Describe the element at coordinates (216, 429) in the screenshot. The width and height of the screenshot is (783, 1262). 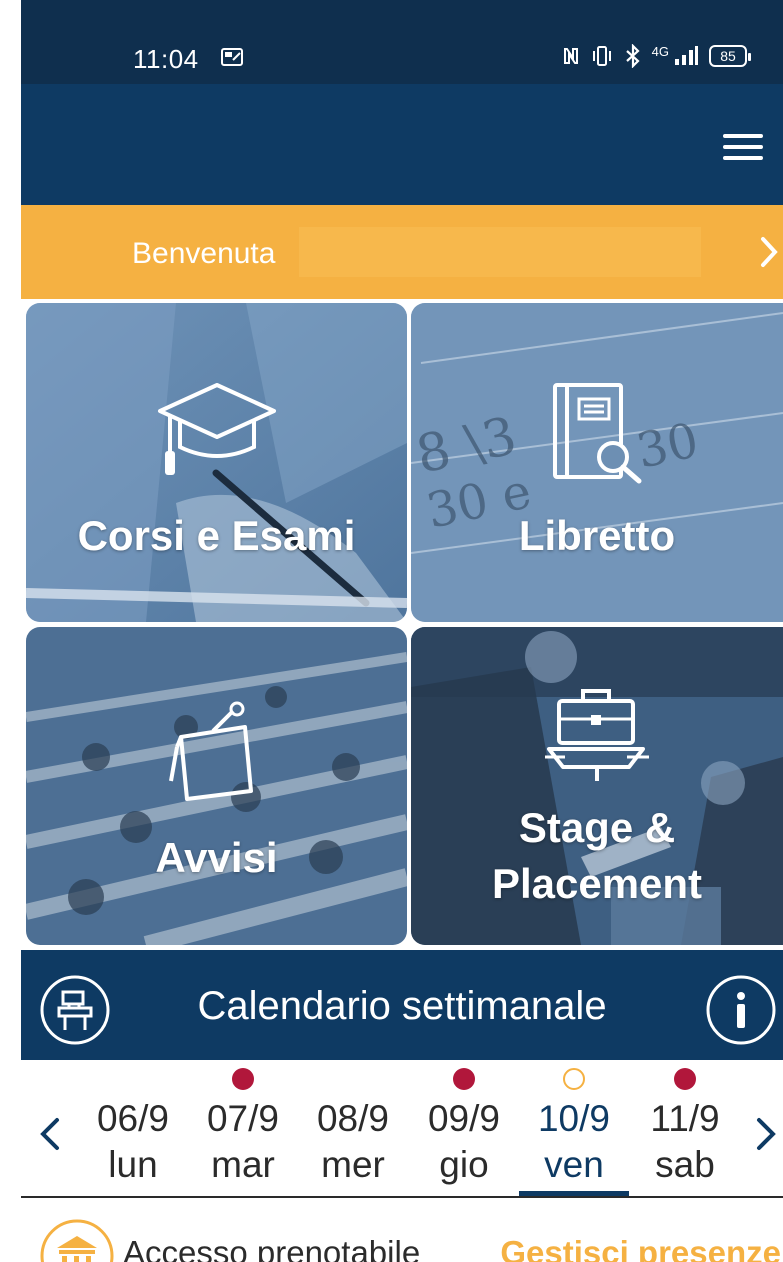
I see `graduation-cap-icon` at that location.